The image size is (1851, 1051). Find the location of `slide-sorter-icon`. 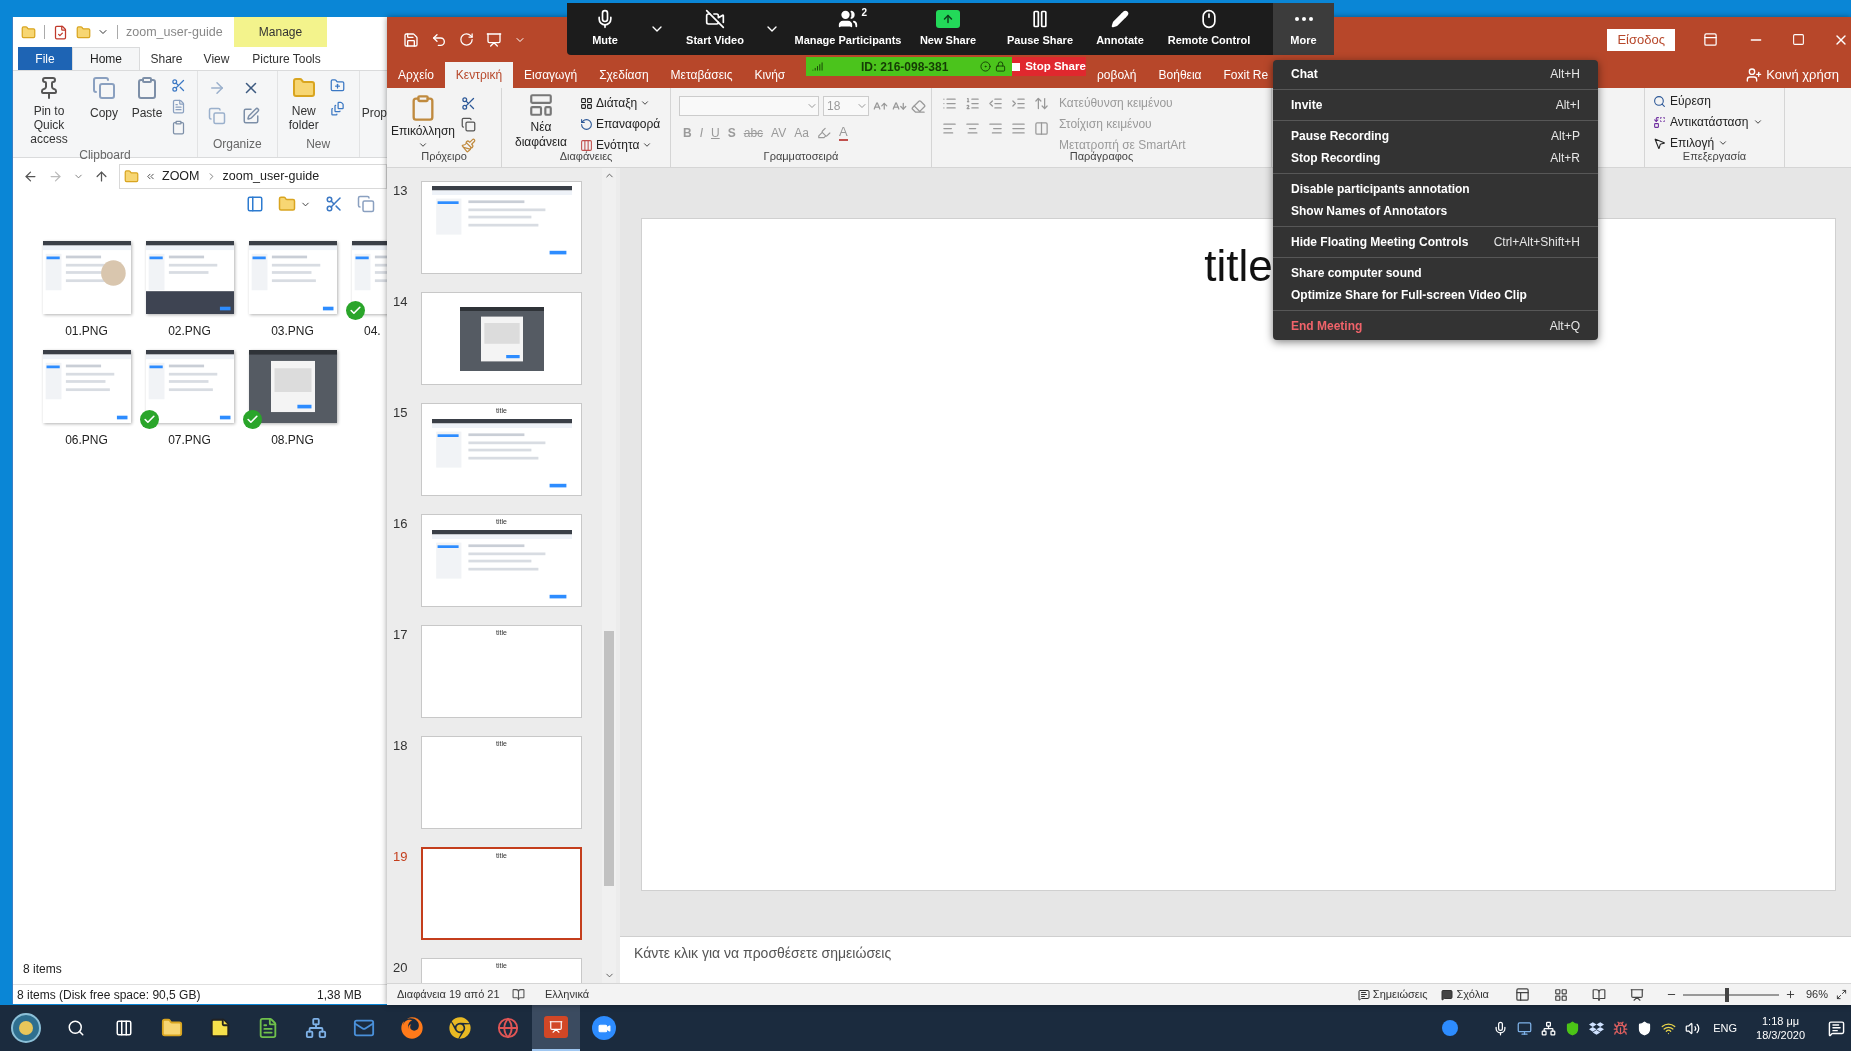

slide-sorter-icon is located at coordinates (1560, 994).